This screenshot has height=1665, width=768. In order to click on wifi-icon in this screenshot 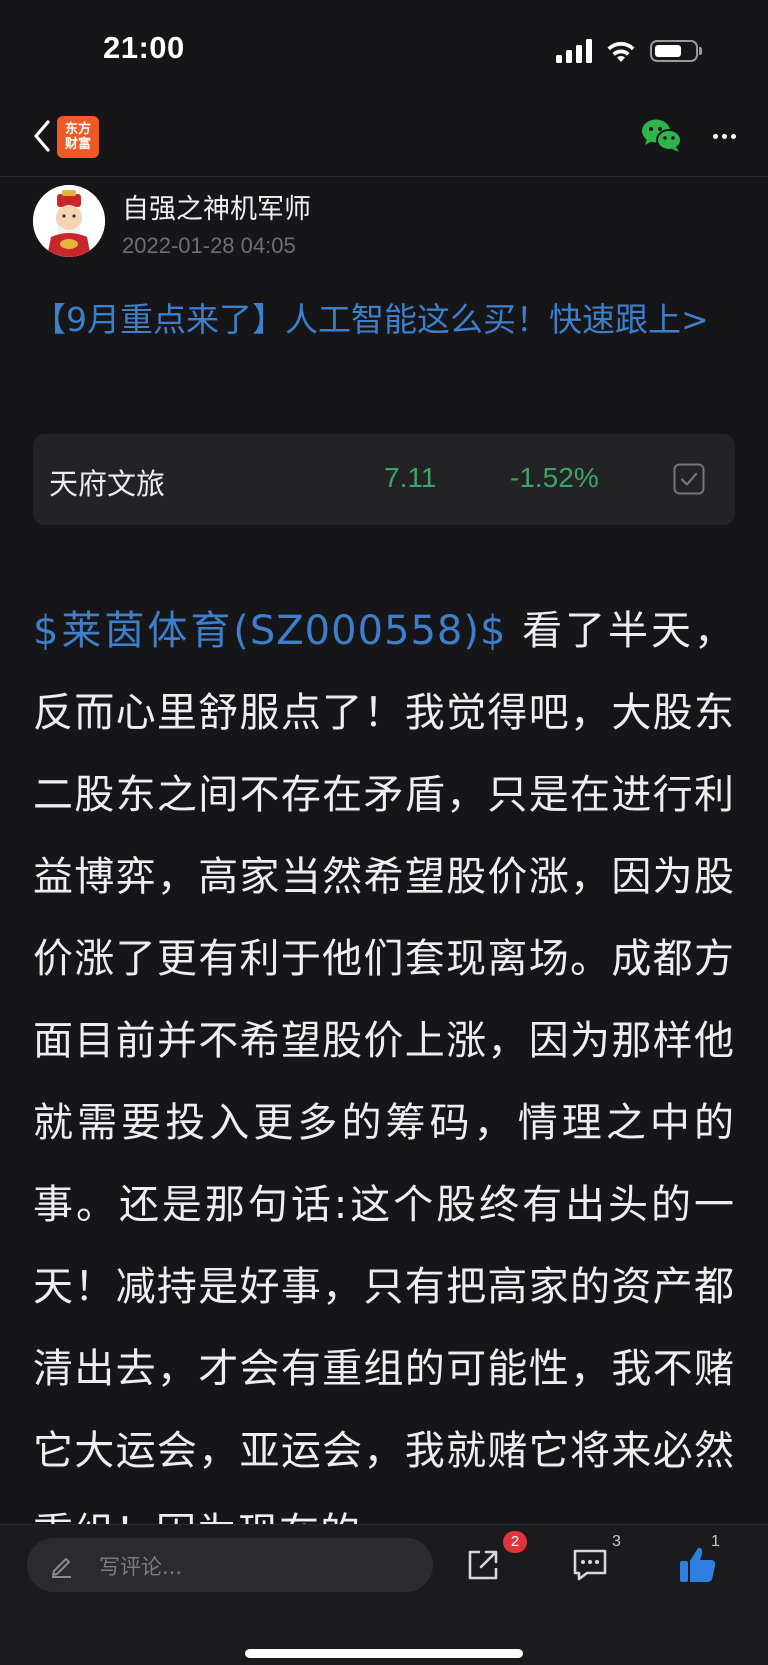, I will do `click(621, 51)`.